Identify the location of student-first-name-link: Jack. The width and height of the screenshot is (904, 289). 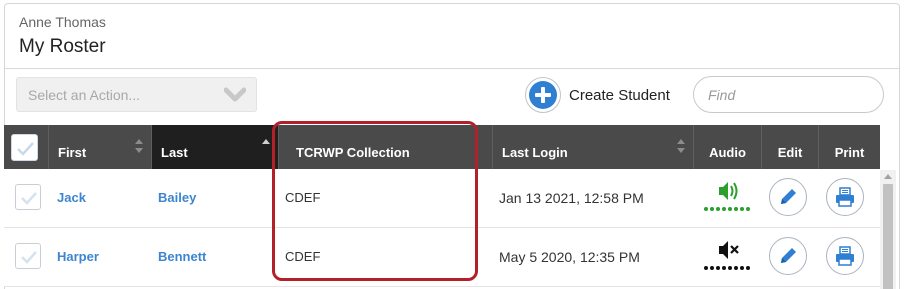
(71, 197).